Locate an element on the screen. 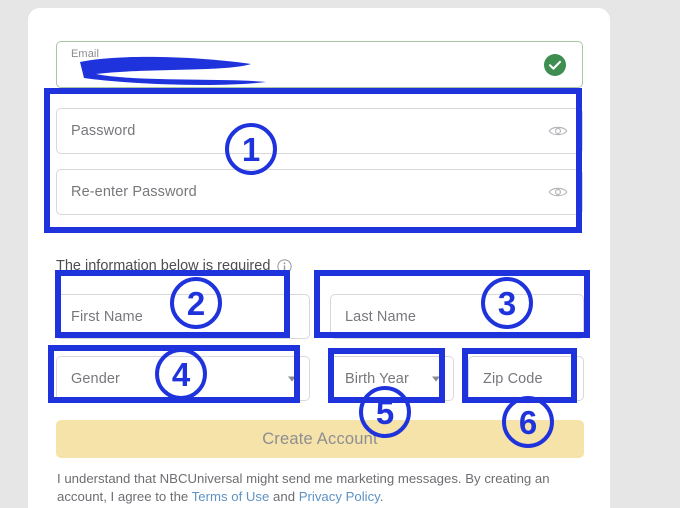 Image resolution: width=680 pixels, height=508 pixels. birth-year-select: Birth Year is located at coordinates (392, 378).